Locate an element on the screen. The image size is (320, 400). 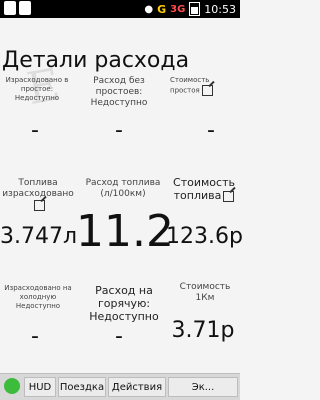
fuel-used-label-wrap: Топлива израсходовано is located at coordinates (38, 195).